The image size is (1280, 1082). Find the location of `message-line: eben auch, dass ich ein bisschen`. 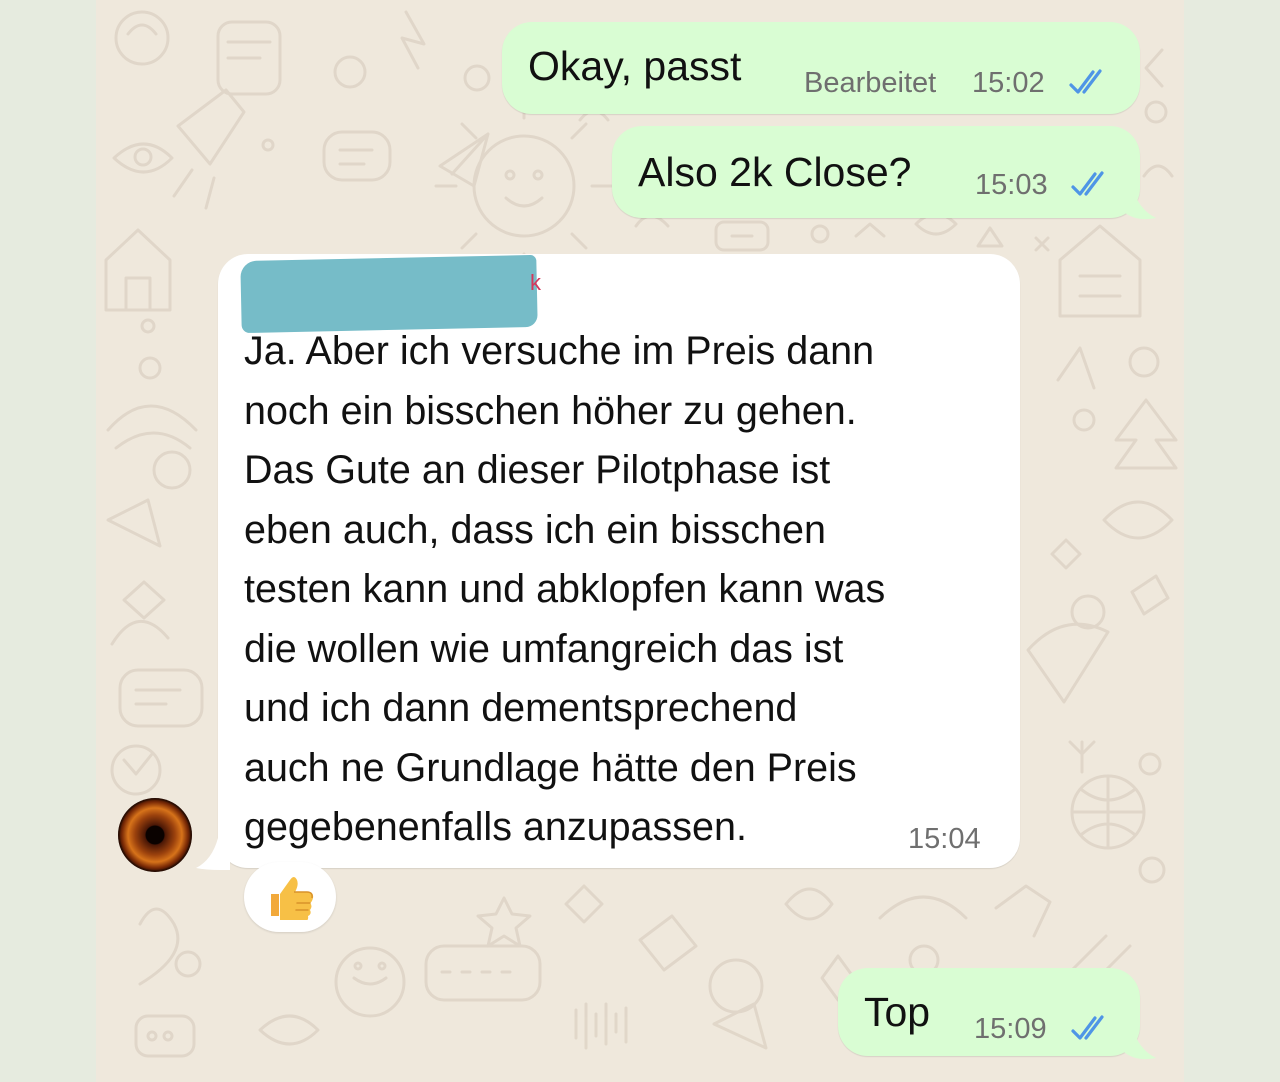

message-line: eben auch, dass ich ein bisschen is located at coordinates (535, 529).